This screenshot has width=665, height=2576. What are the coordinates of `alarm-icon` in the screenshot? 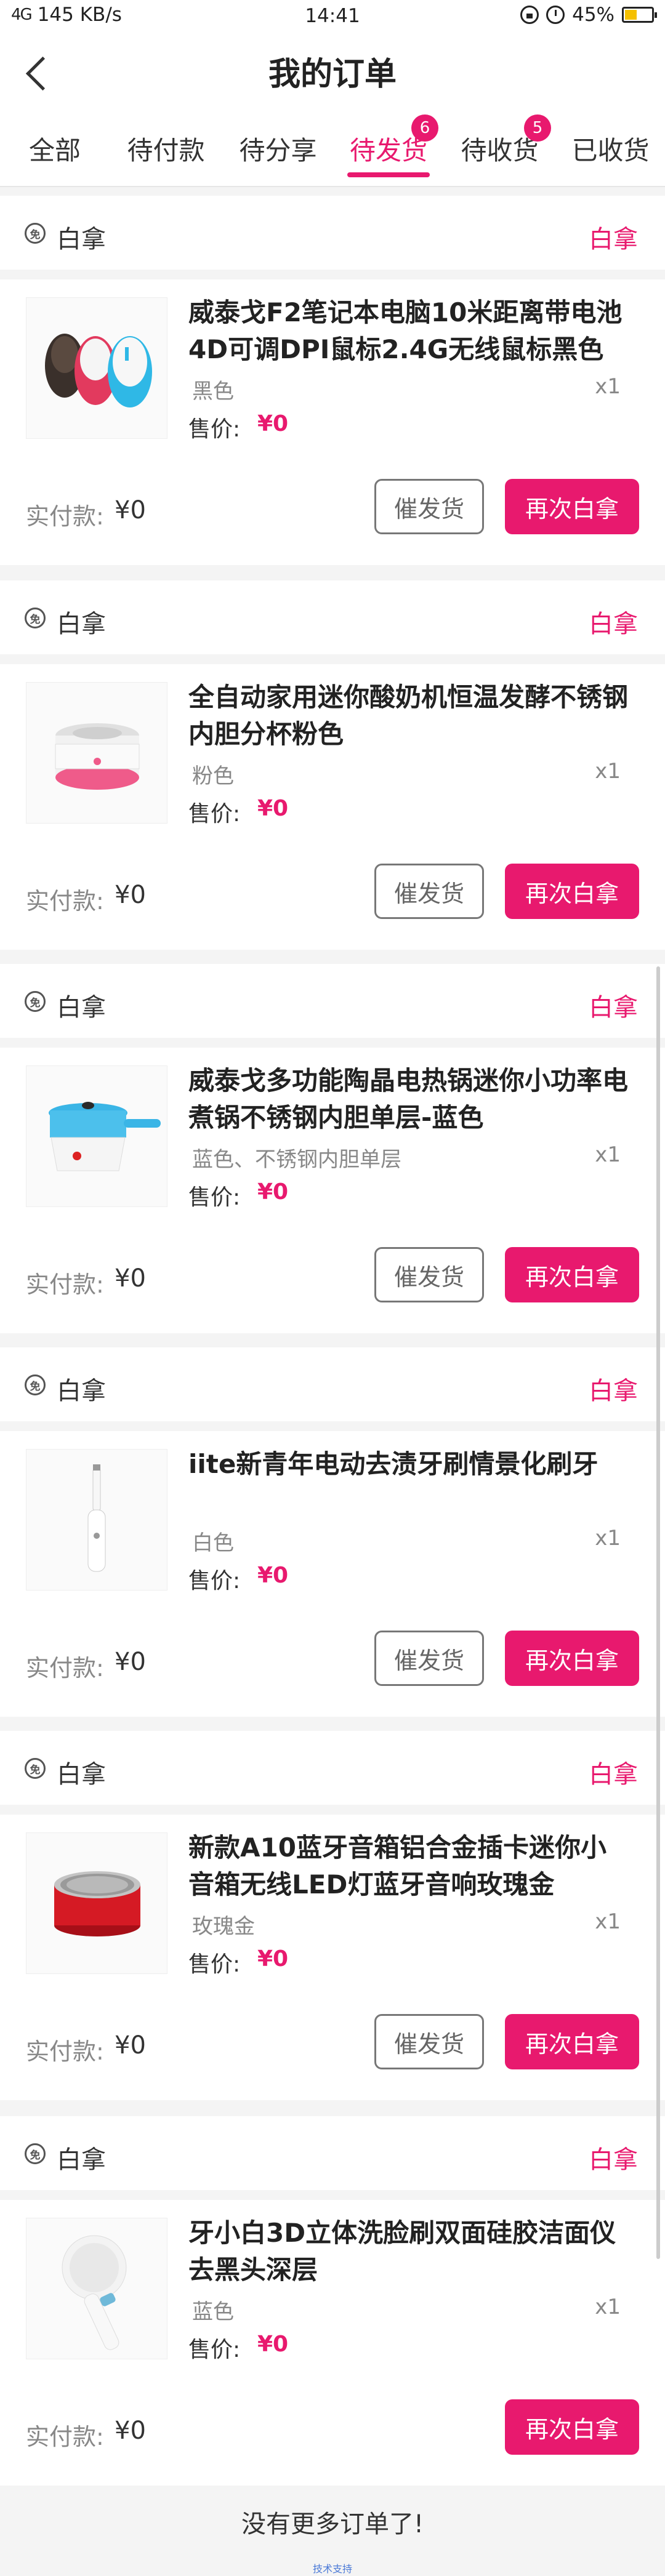 It's located at (555, 15).